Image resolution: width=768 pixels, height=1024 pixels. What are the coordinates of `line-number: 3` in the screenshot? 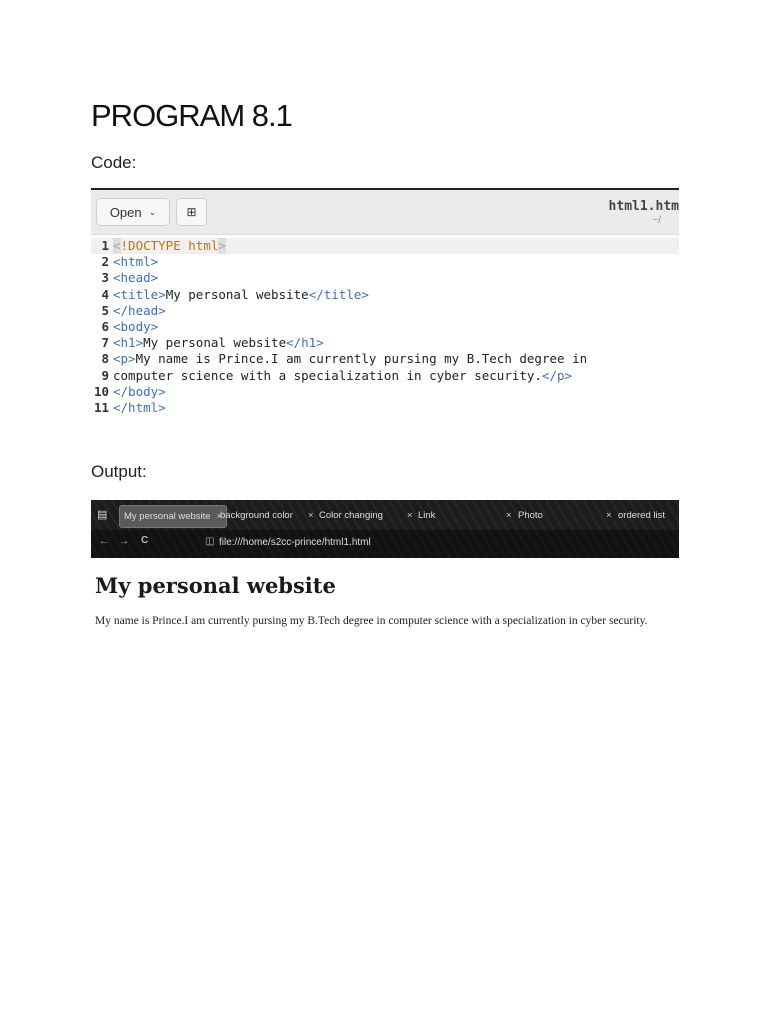 It's located at (105, 278).